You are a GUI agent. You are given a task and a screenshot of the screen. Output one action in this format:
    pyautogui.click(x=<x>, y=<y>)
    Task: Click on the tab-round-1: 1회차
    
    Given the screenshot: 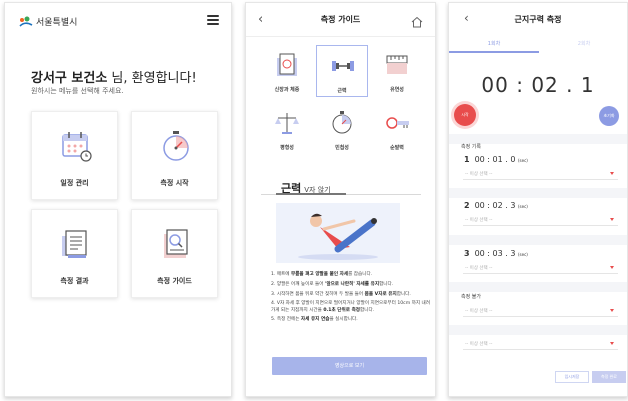 What is the action you would take?
    pyautogui.click(x=494, y=45)
    